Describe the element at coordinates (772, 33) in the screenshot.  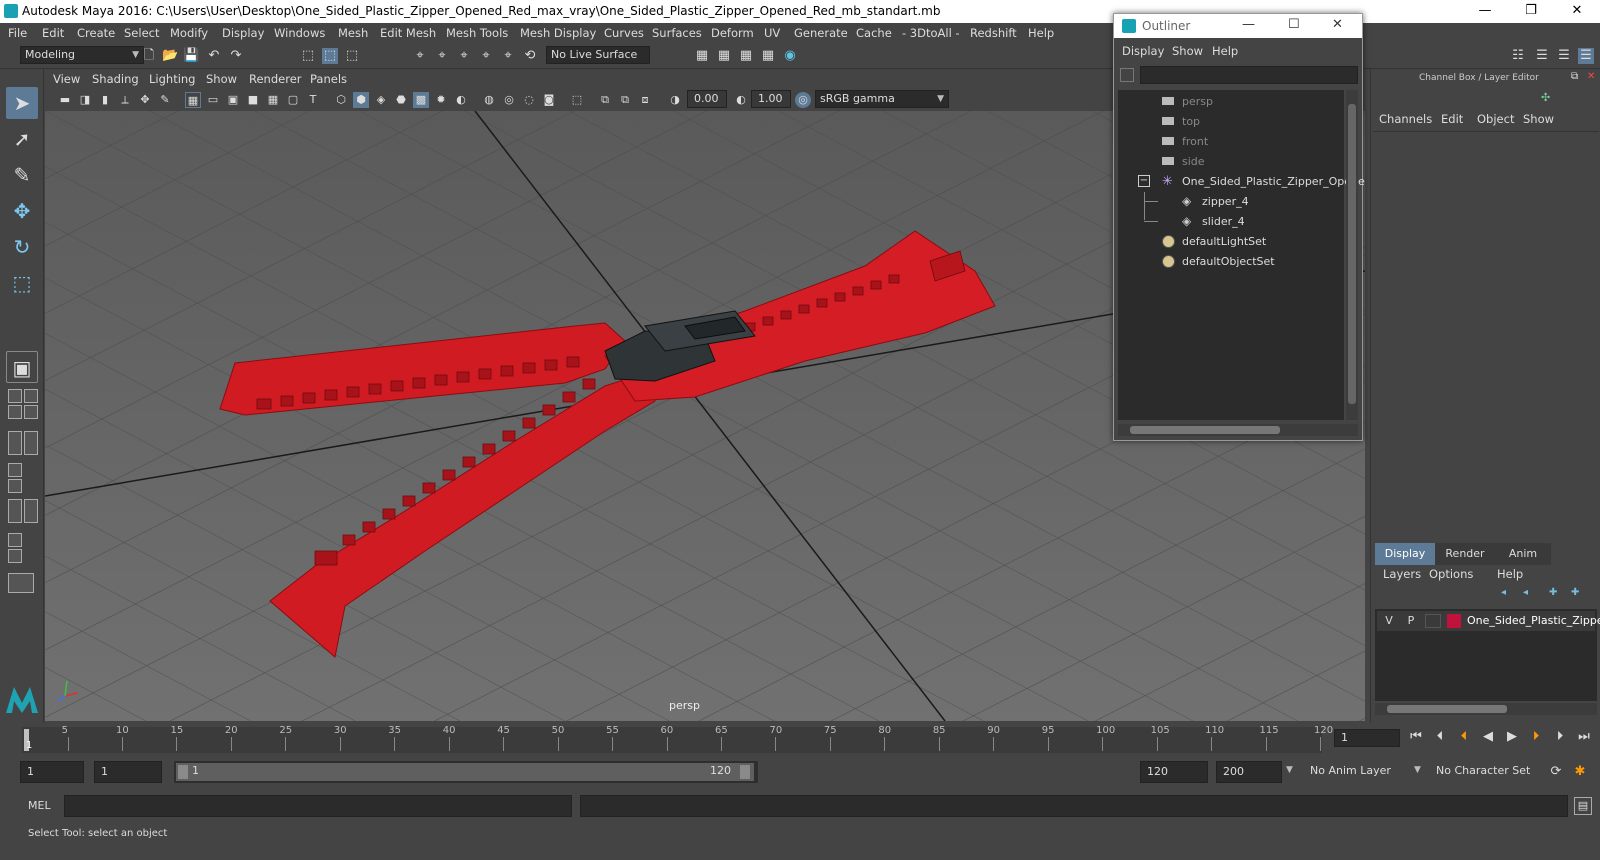
I see `menu-uv: UV` at that location.